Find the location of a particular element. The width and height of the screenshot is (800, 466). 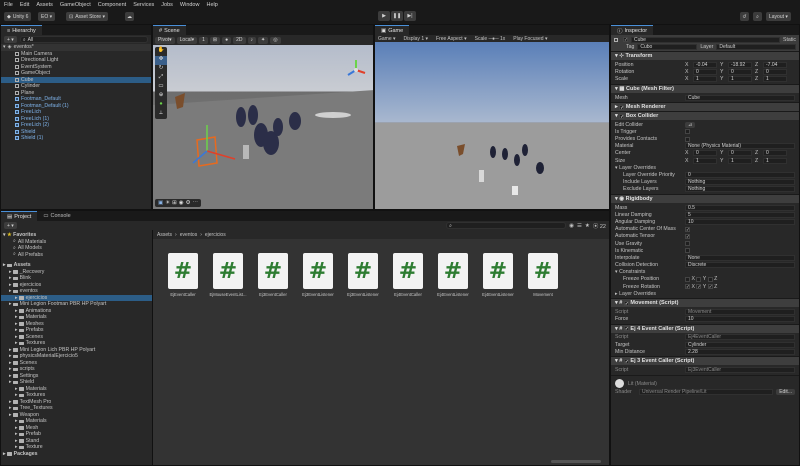

center-x-field: 0 is located at coordinates (705, 153).